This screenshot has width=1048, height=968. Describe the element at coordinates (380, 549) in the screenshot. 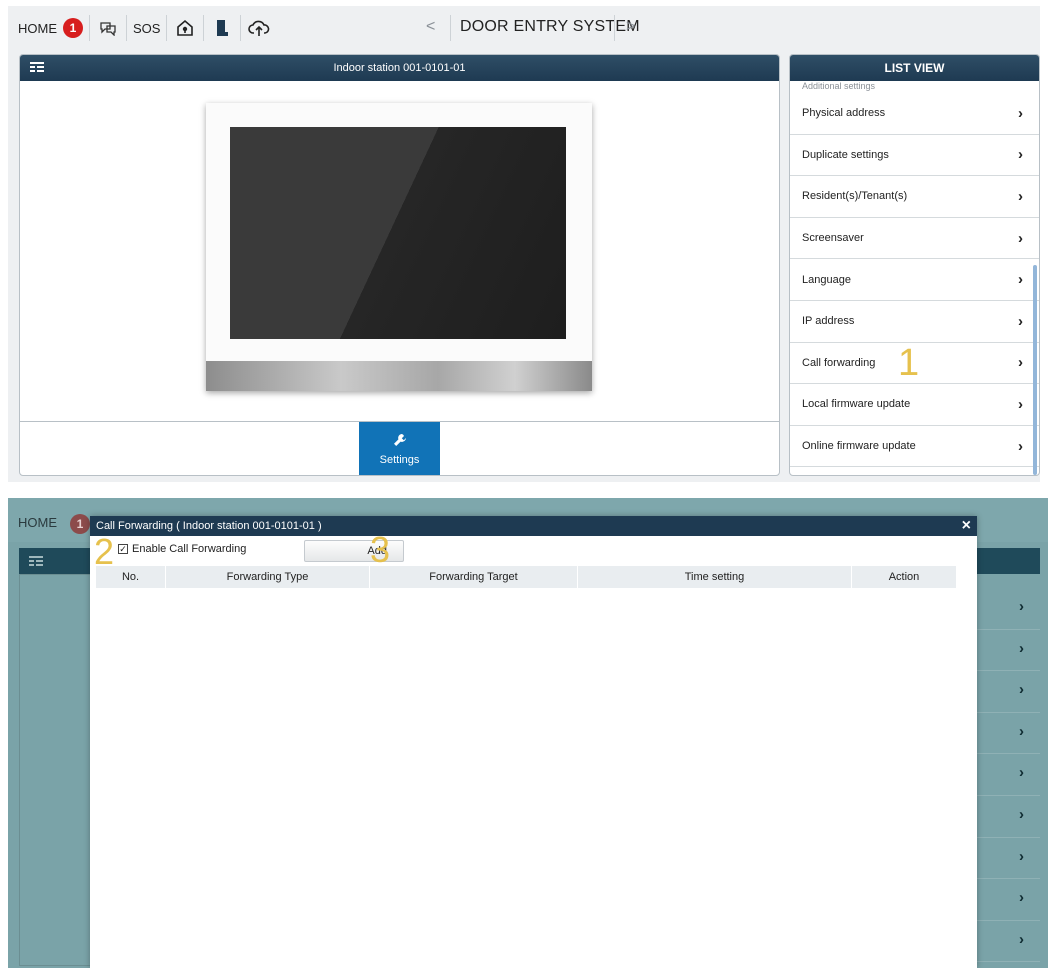

I see `step-marker: 3` at that location.